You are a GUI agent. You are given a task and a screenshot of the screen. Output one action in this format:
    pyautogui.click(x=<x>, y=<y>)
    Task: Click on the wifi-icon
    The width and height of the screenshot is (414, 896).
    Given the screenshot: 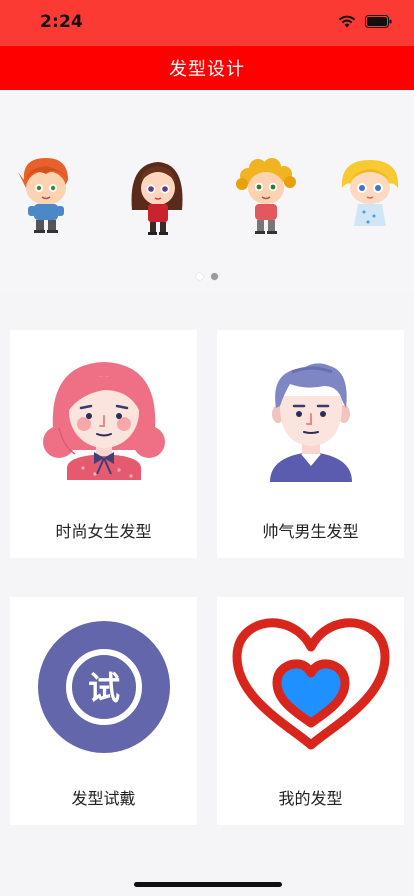 What is the action you would take?
    pyautogui.click(x=347, y=21)
    